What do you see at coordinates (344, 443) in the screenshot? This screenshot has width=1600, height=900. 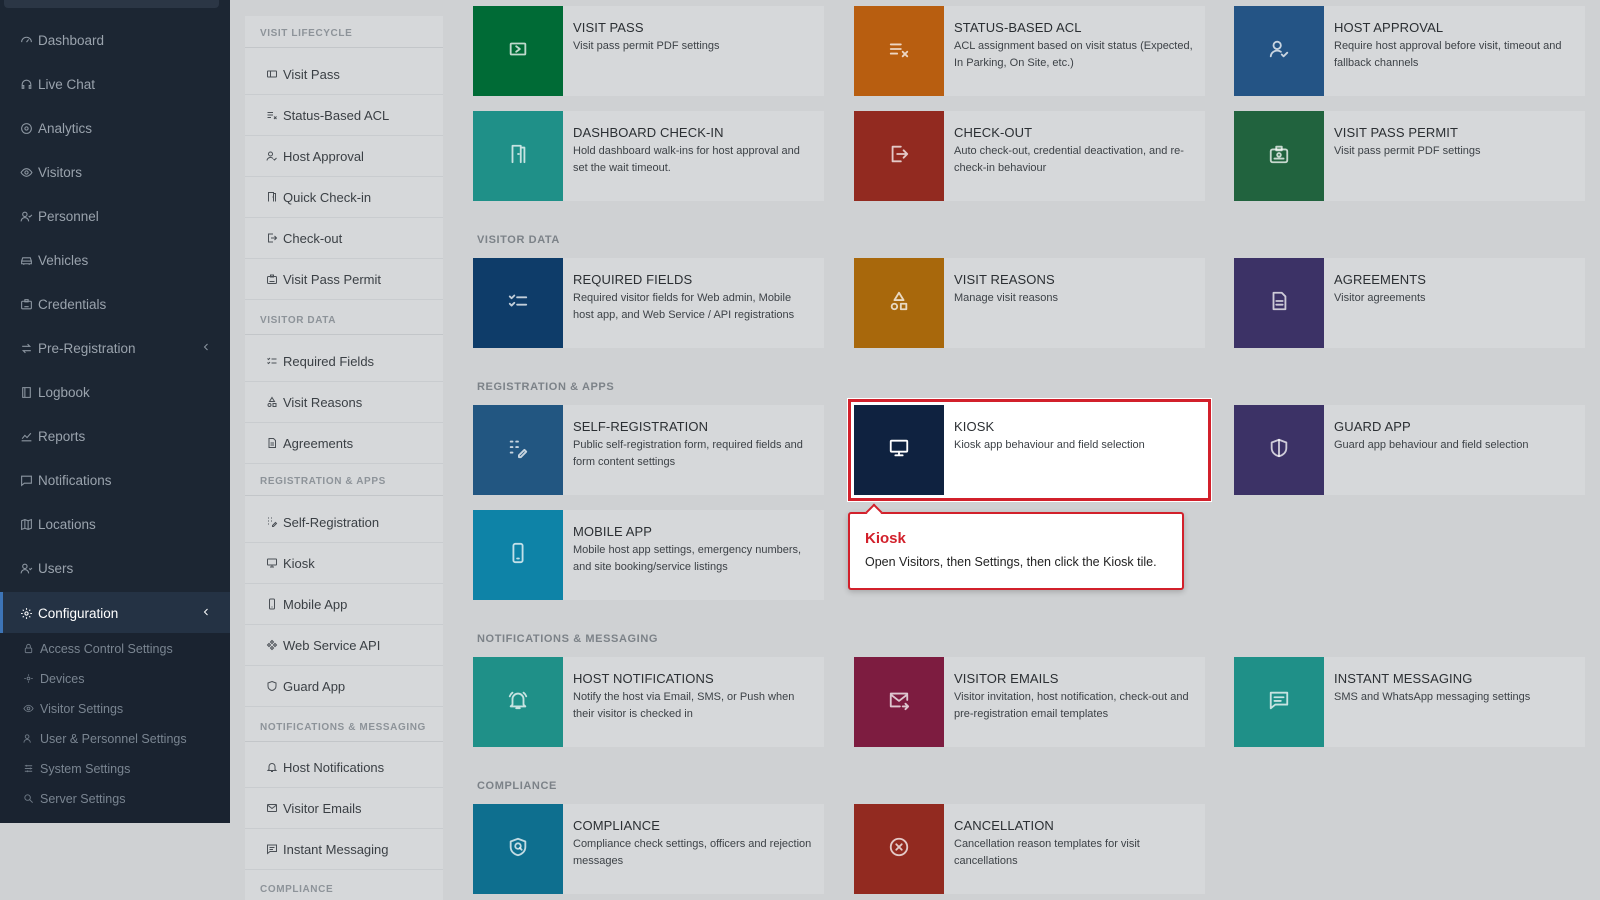 I see `menu-item-agreements: Agreements` at bounding box center [344, 443].